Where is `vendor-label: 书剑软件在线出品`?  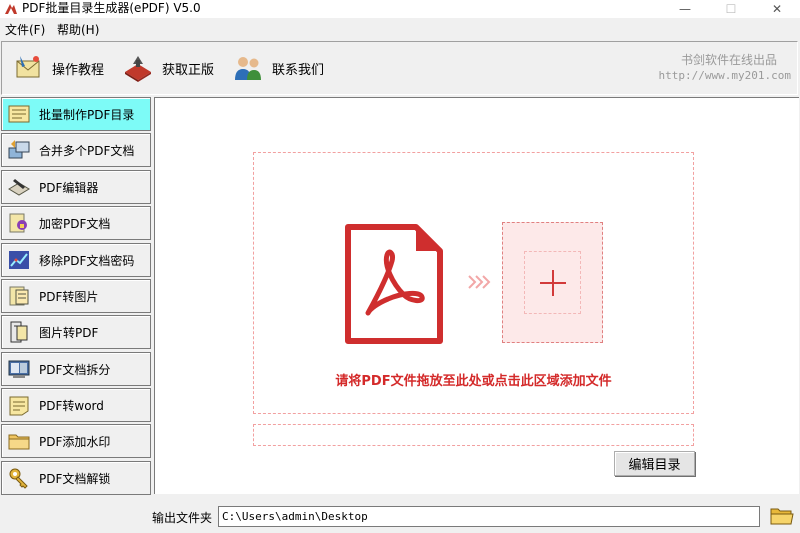 vendor-label: 书剑软件在线出品 is located at coordinates (728, 60).